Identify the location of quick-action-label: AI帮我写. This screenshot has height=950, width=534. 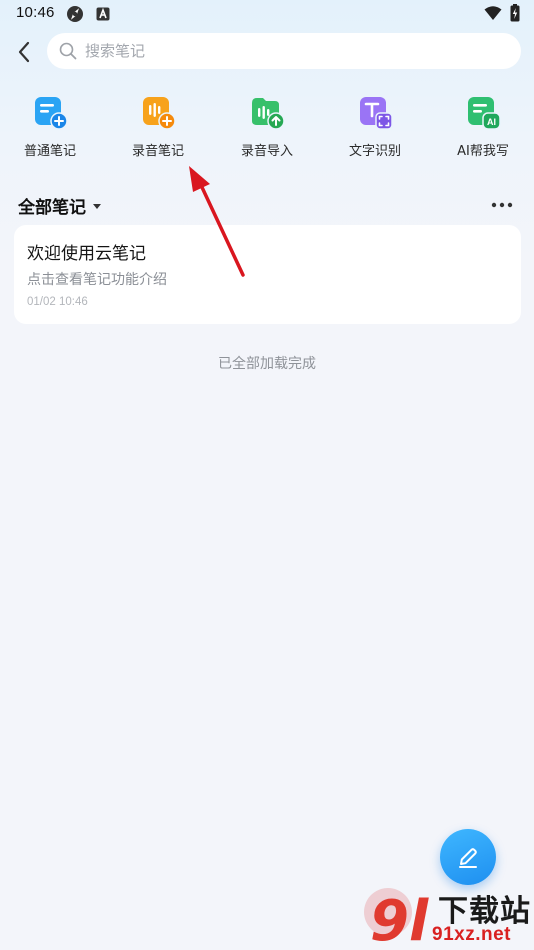
(483, 151).